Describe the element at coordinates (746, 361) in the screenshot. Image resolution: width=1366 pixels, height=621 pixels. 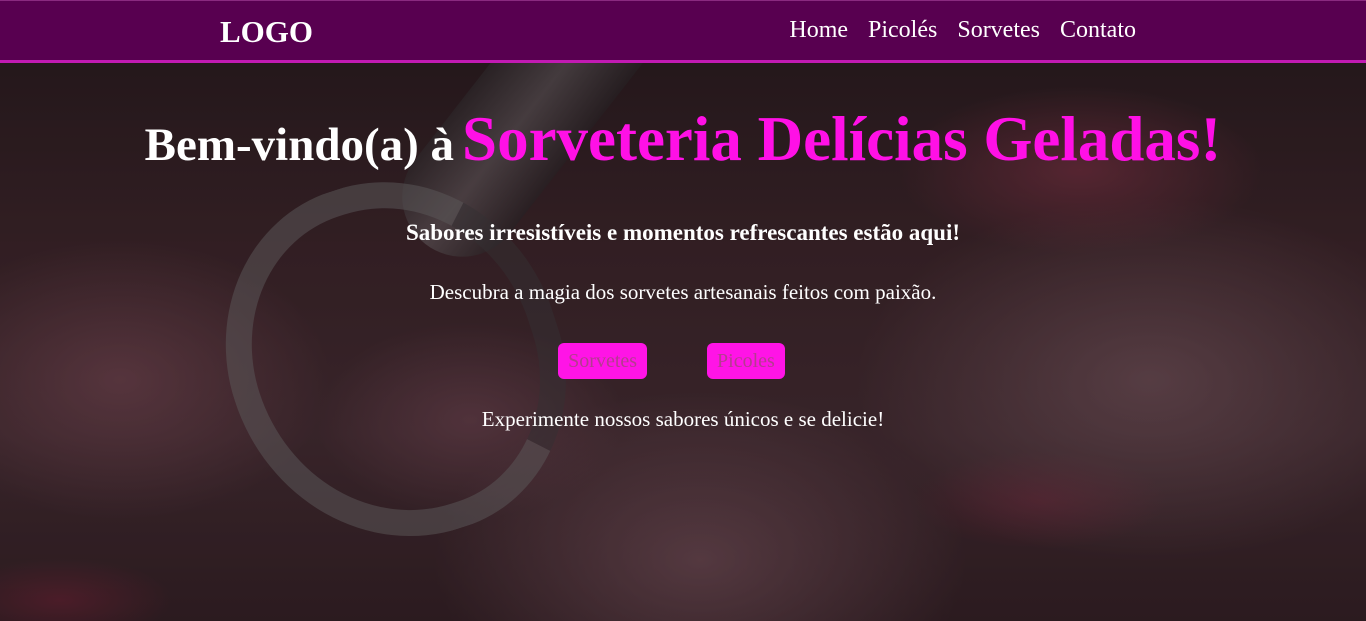
I see `picoles-button: Picoles` at that location.